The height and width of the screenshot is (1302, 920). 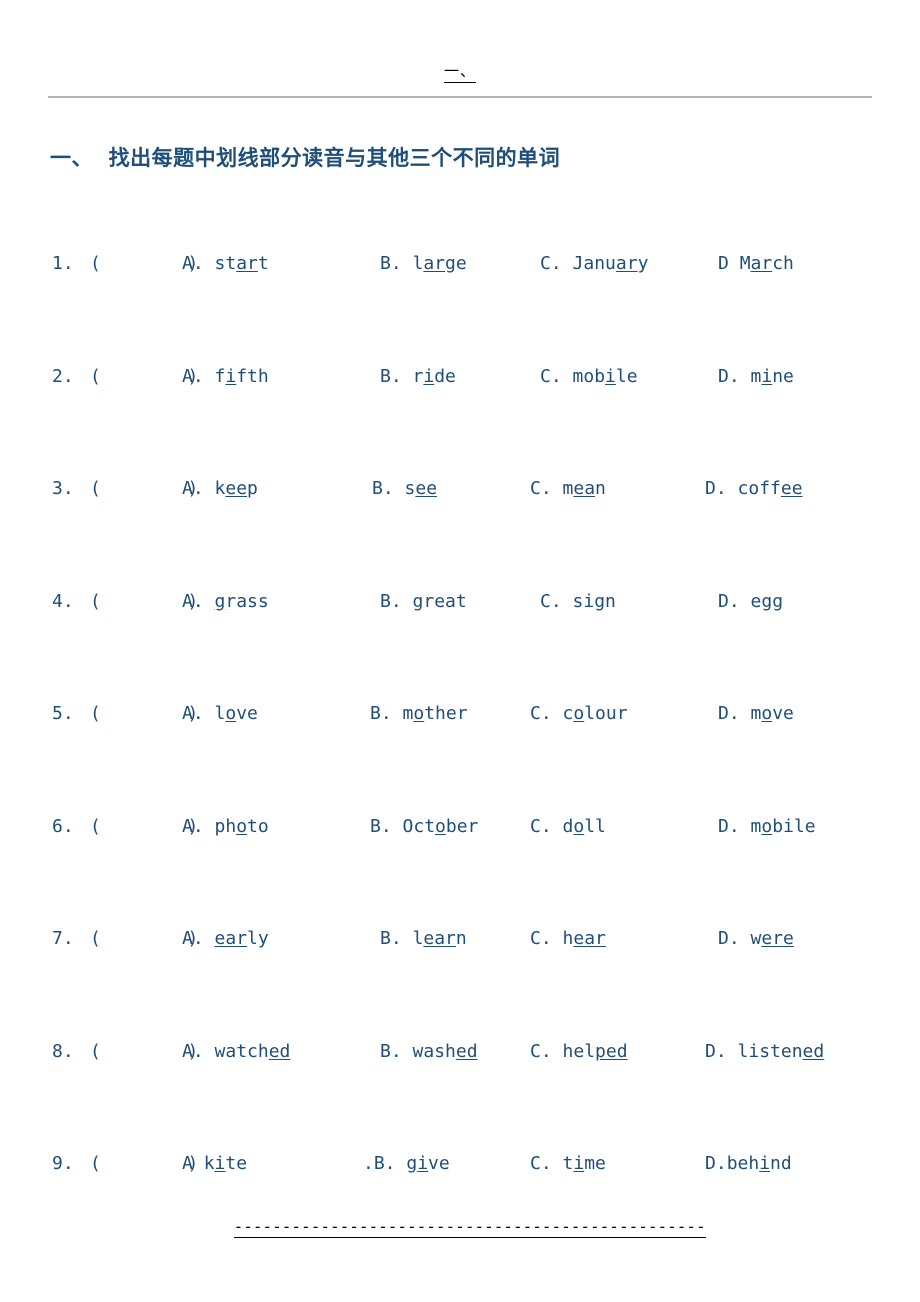 I want to click on answer-option: D March, so click(x=756, y=264).